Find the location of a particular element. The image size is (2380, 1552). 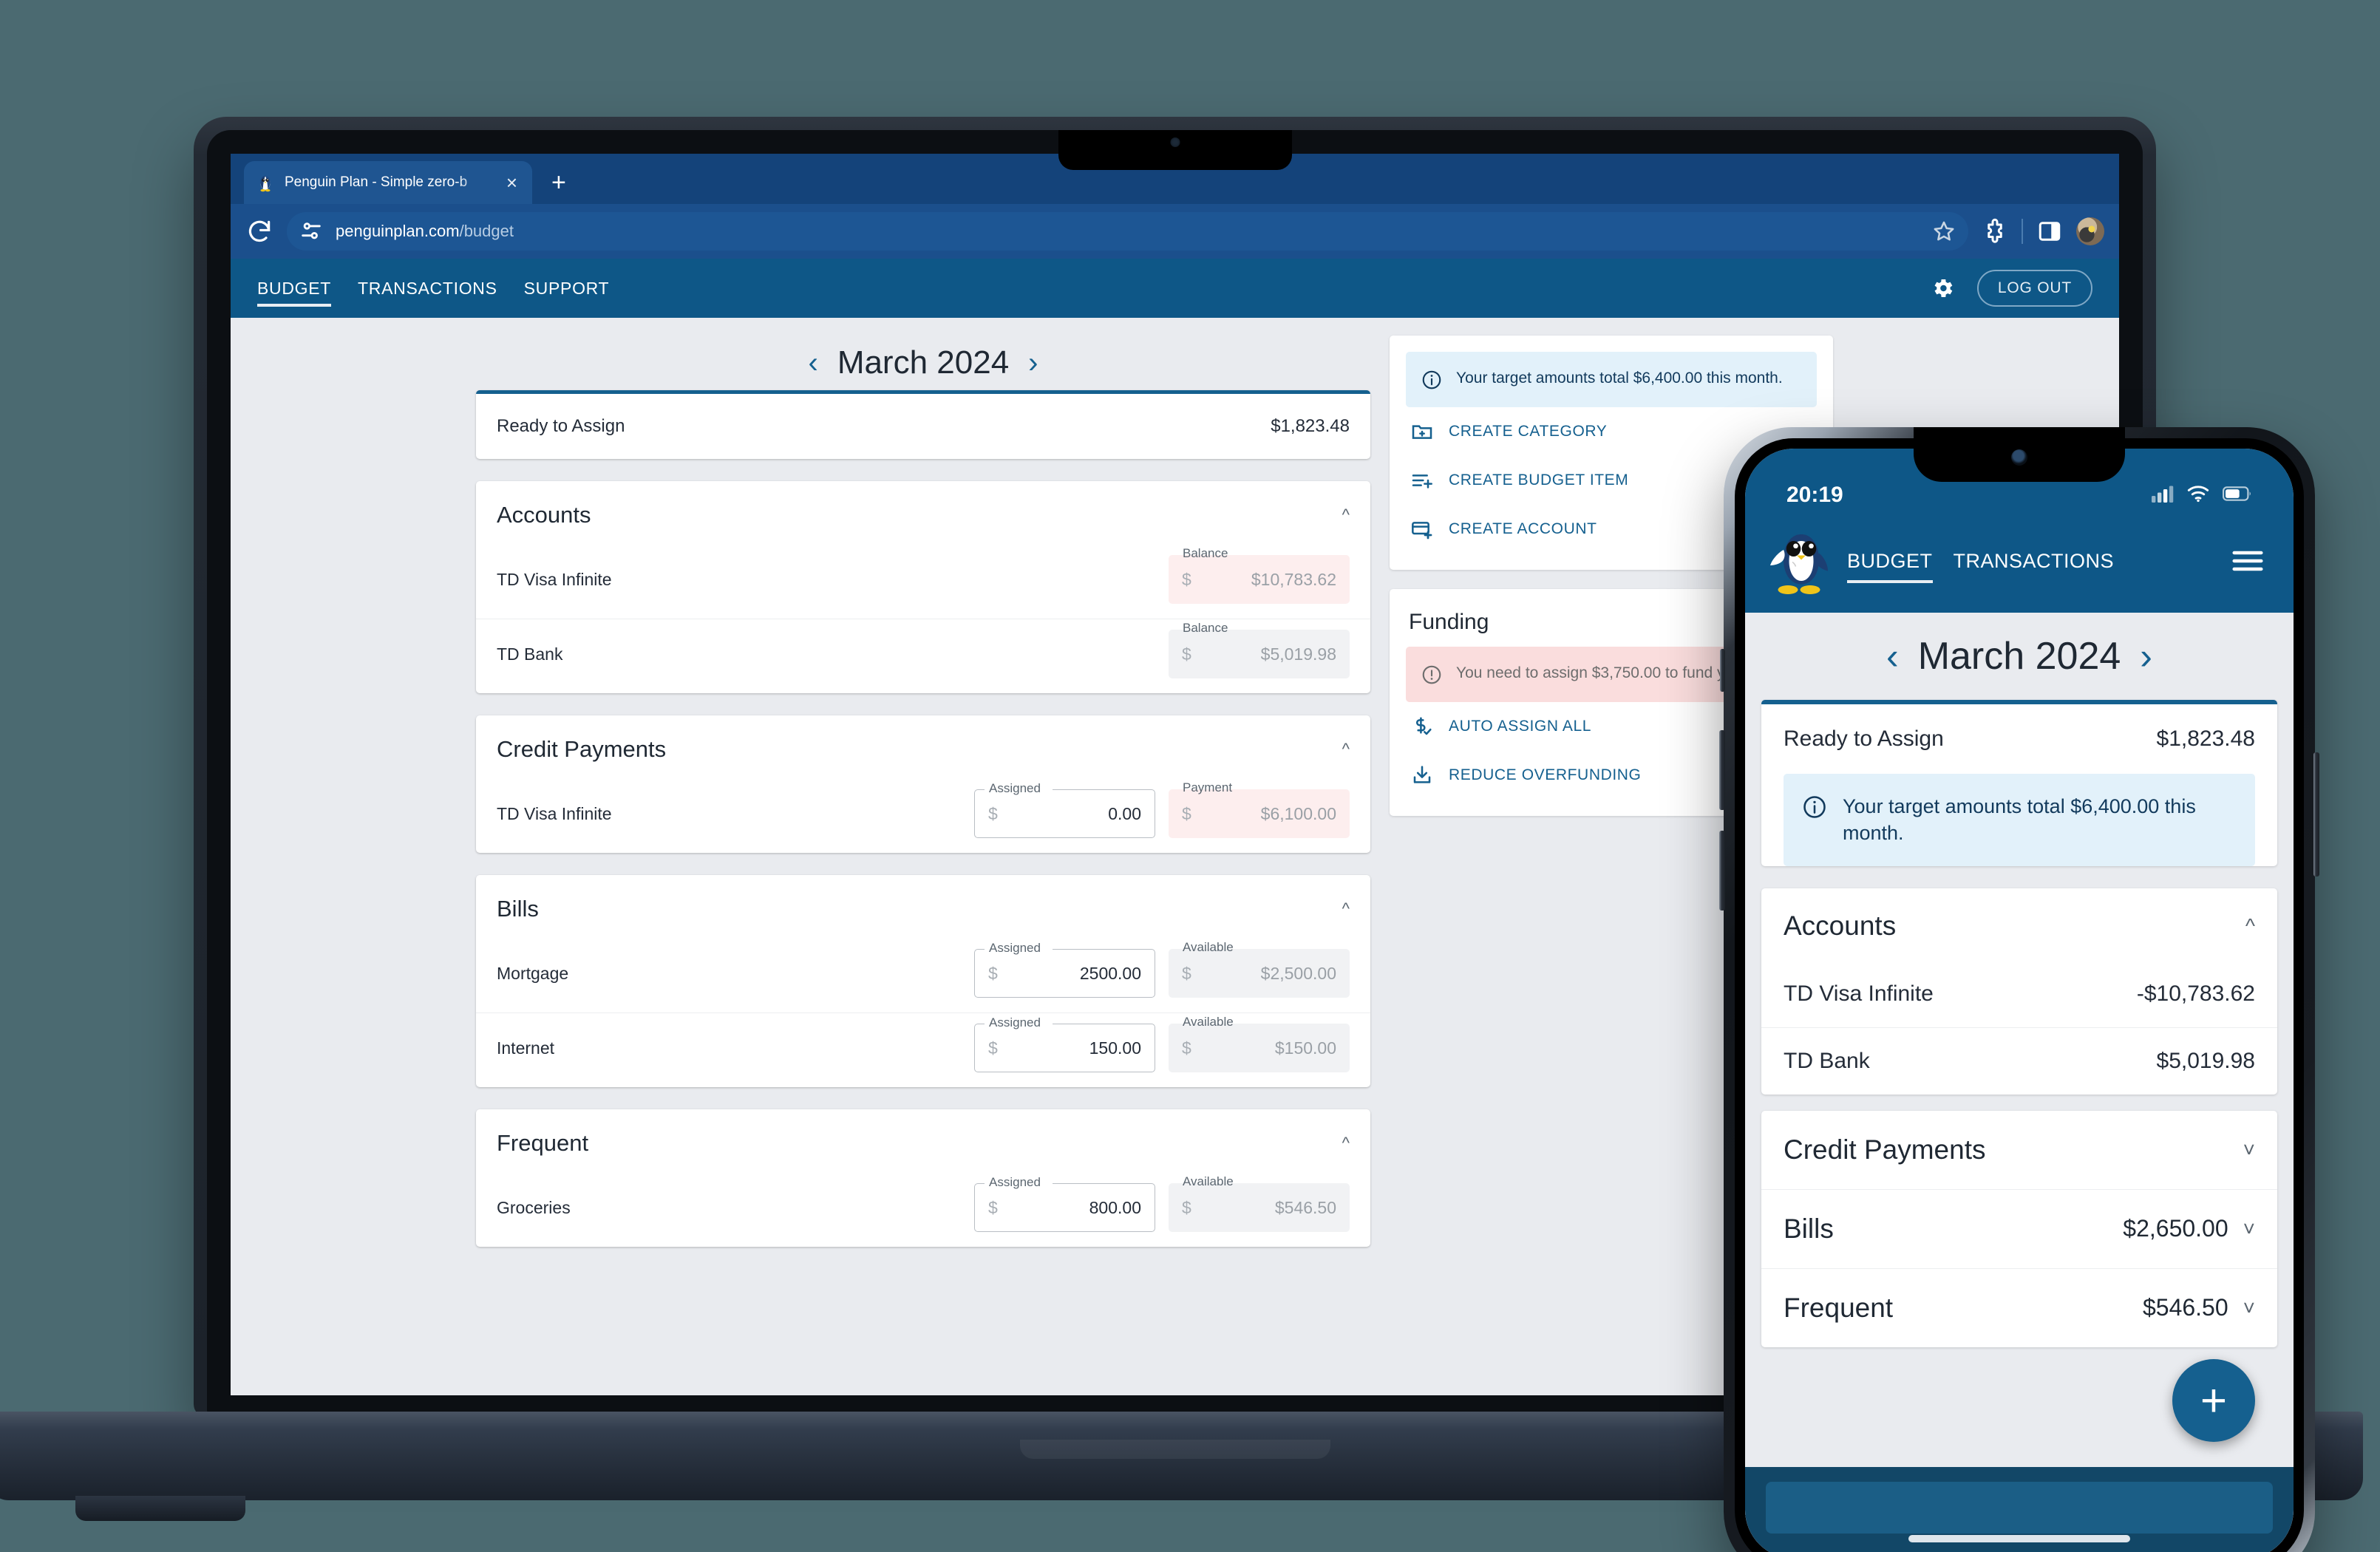

account-amount: $5,019.98 is located at coordinates (2205, 1060).